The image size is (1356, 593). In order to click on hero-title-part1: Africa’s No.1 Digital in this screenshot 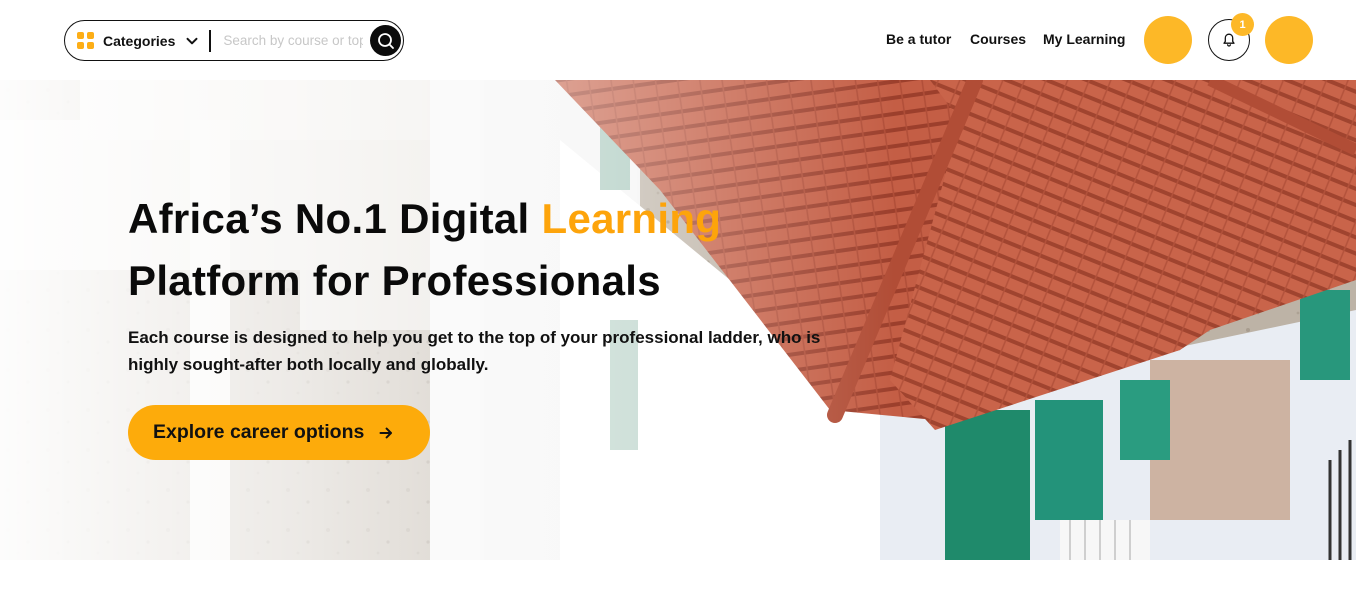, I will do `click(335, 218)`.